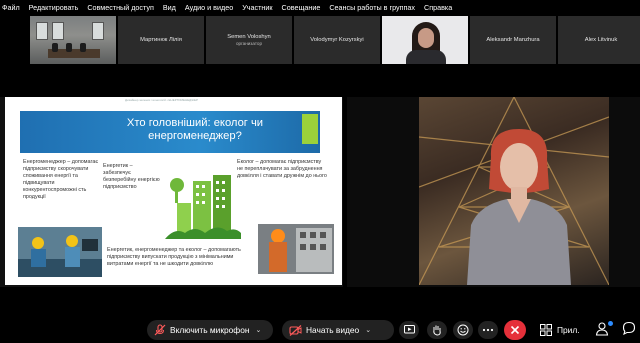 This screenshot has height=343, width=640. Describe the element at coordinates (333, 330) in the screenshot. I see `video-label: Начать видео` at that location.